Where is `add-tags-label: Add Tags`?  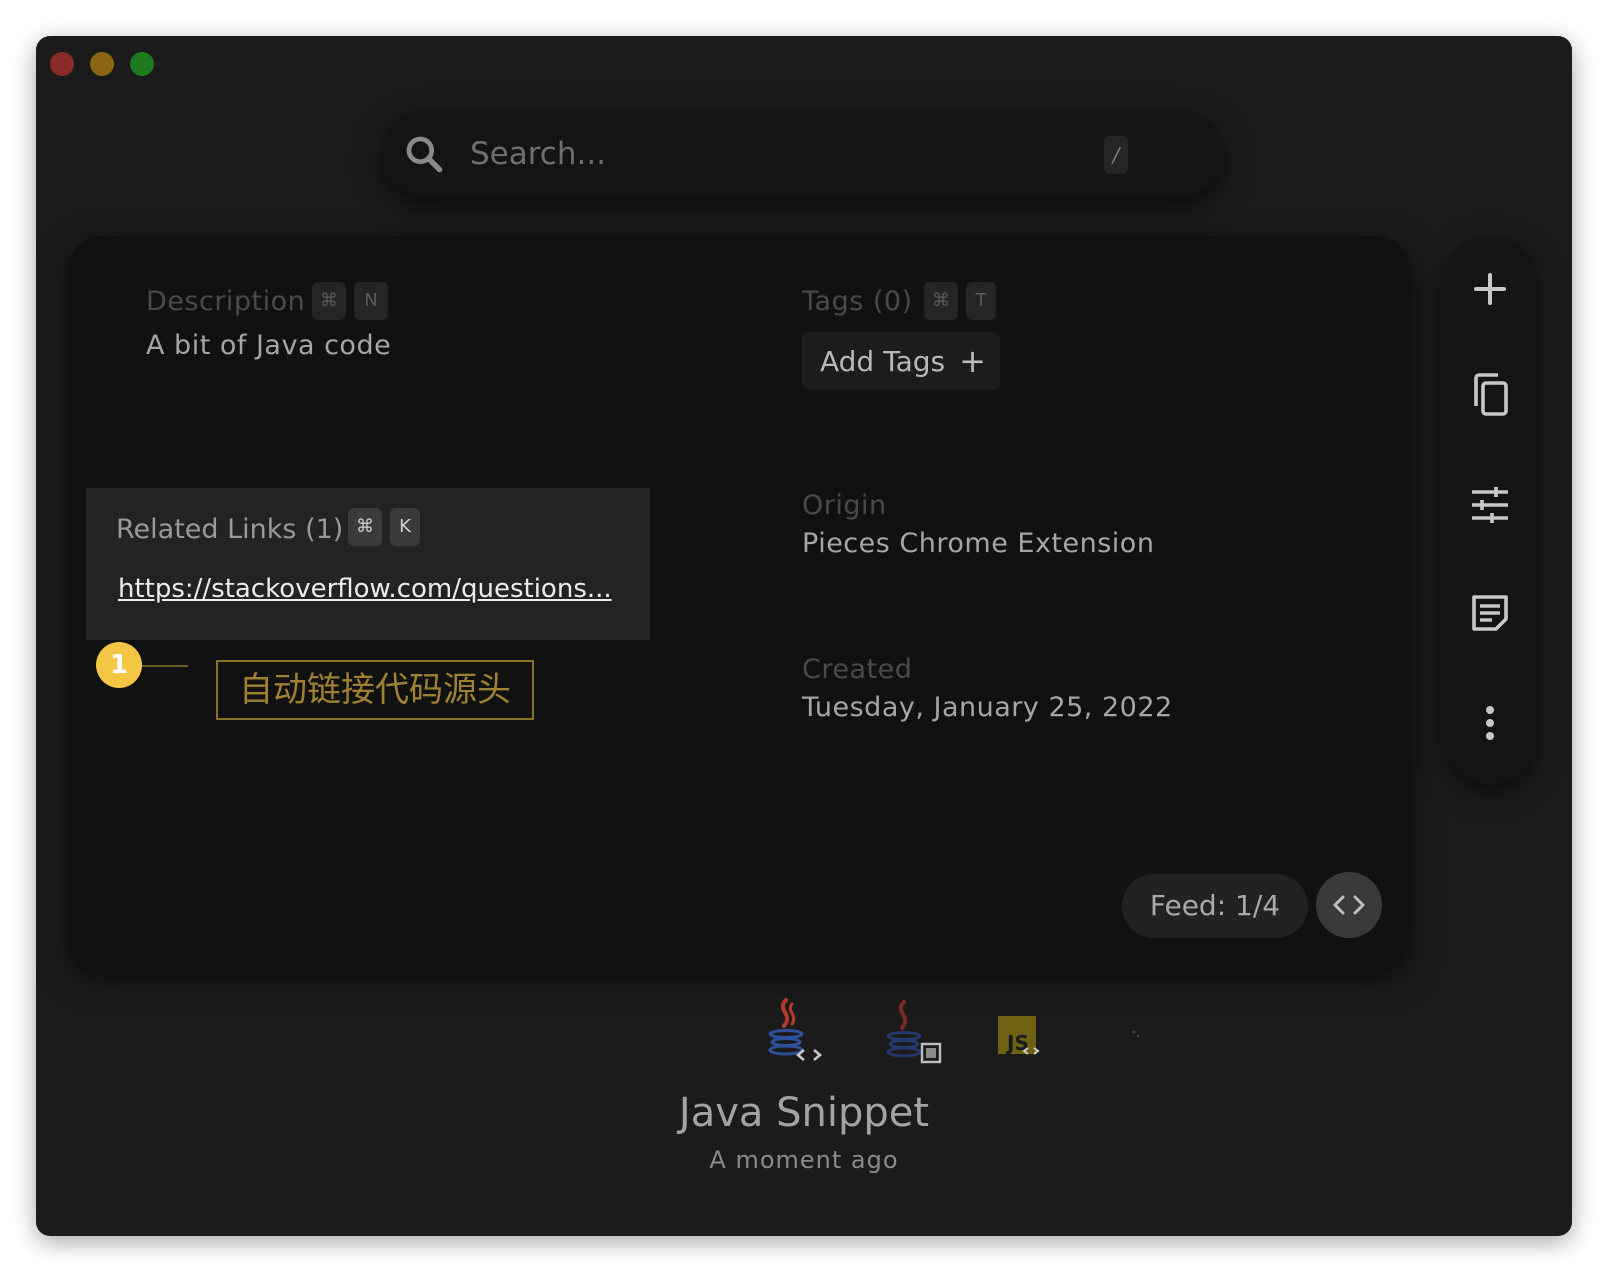
add-tags-label: Add Tags is located at coordinates (883, 361).